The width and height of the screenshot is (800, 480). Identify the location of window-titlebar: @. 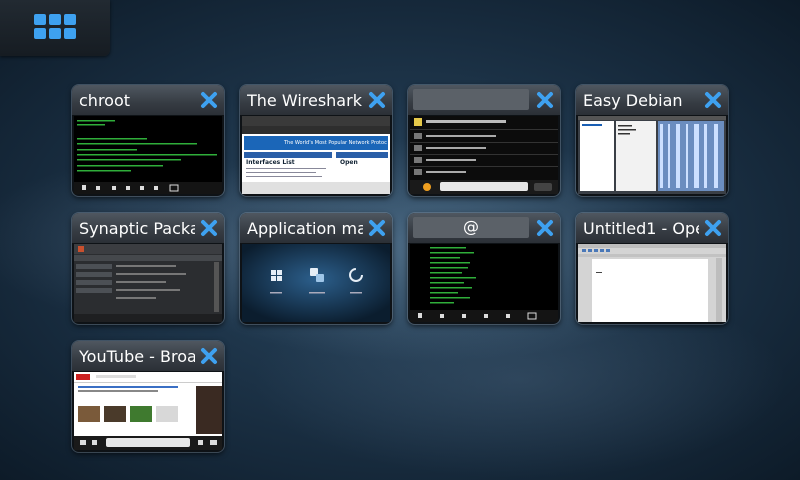
(484, 228).